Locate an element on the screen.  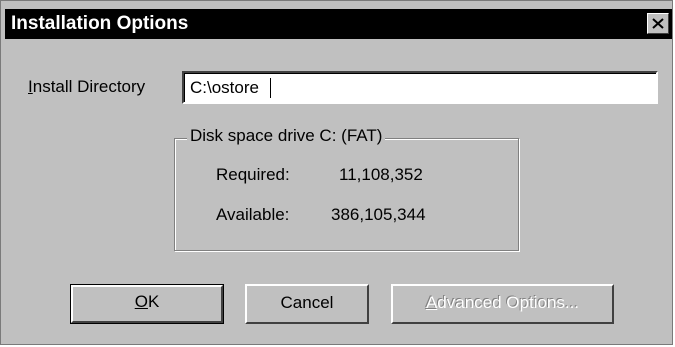
cancel-button: Cancel is located at coordinates (307, 304).